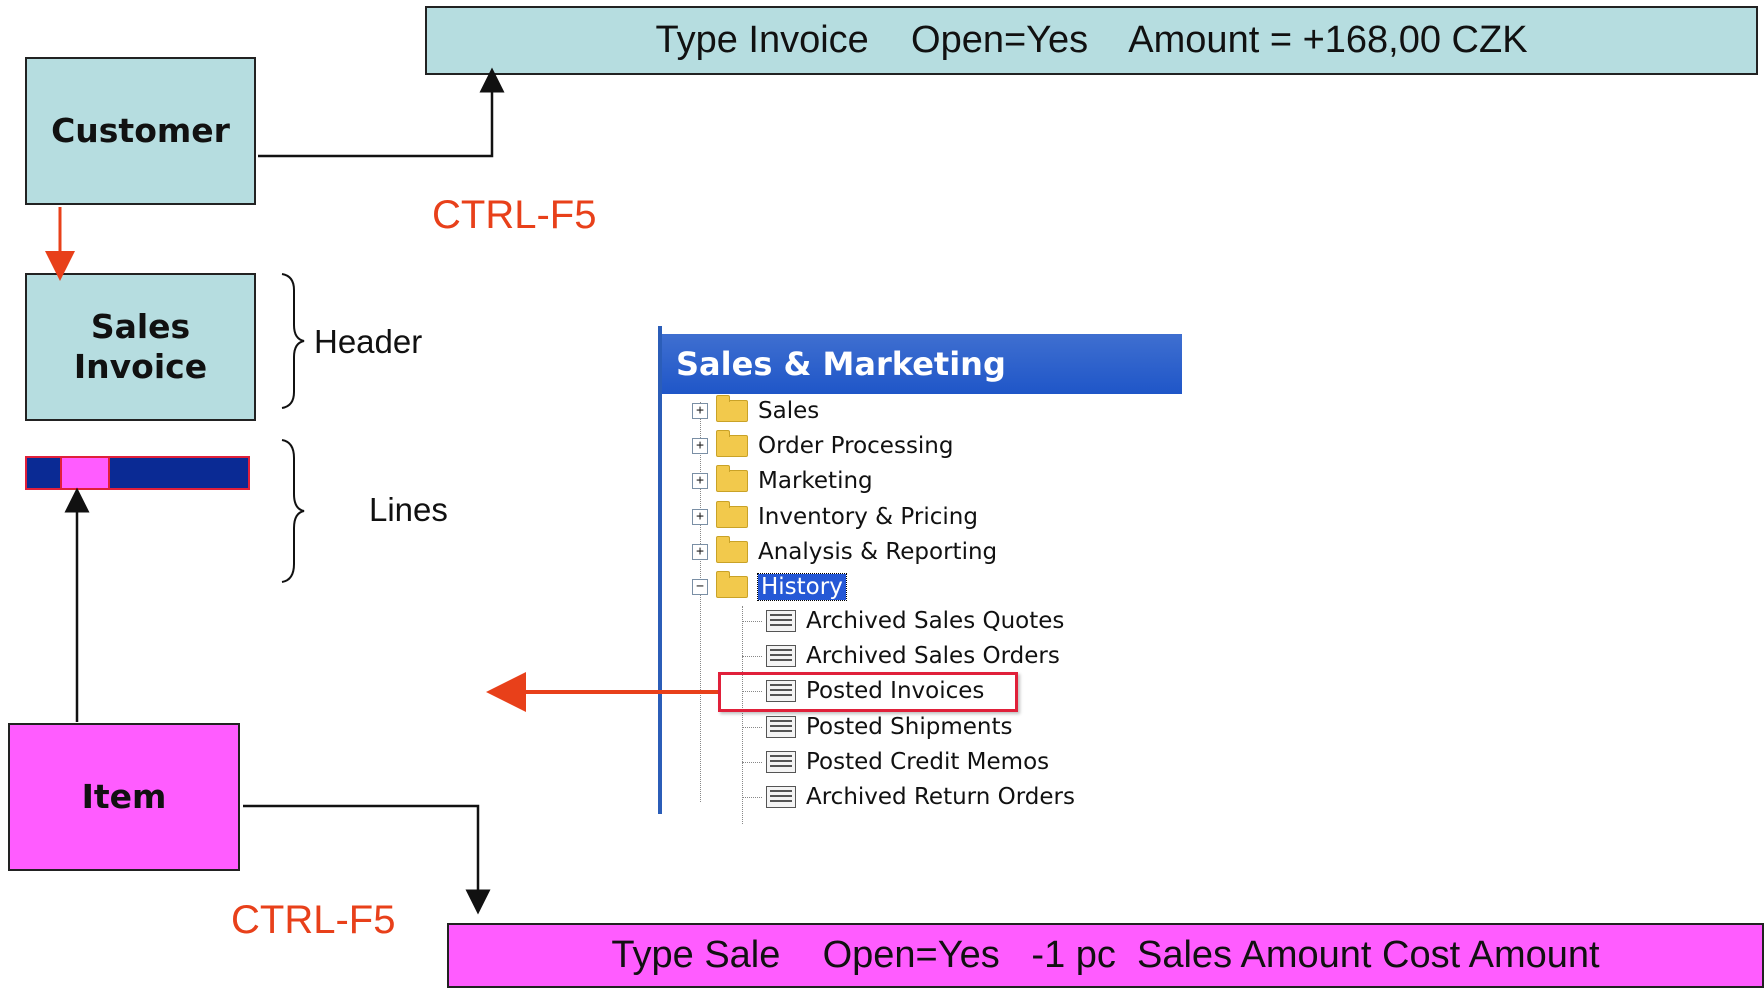 The width and height of the screenshot is (1764, 988). I want to click on item-label: Item, so click(124, 797).